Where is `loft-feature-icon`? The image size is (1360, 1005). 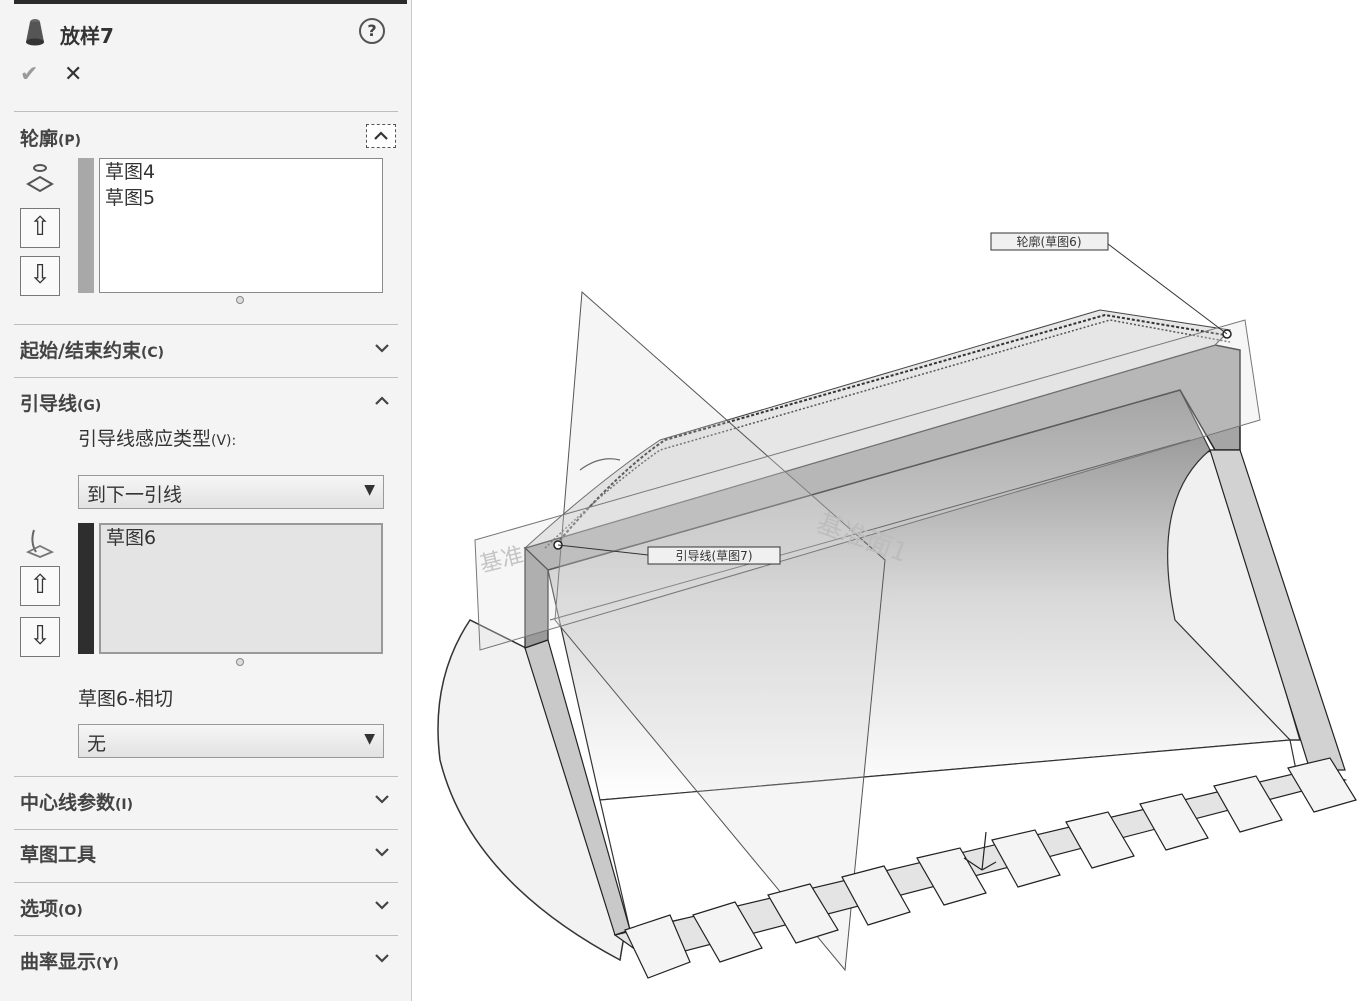
loft-feature-icon is located at coordinates (35, 32).